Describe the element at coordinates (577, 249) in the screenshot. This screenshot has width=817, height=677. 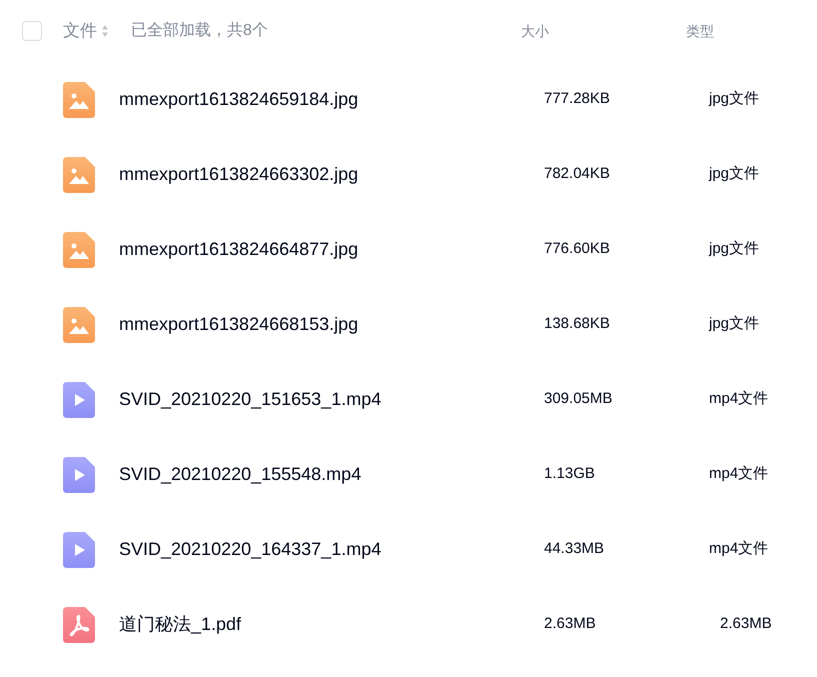
I see `file-size: 776.60KB` at that location.